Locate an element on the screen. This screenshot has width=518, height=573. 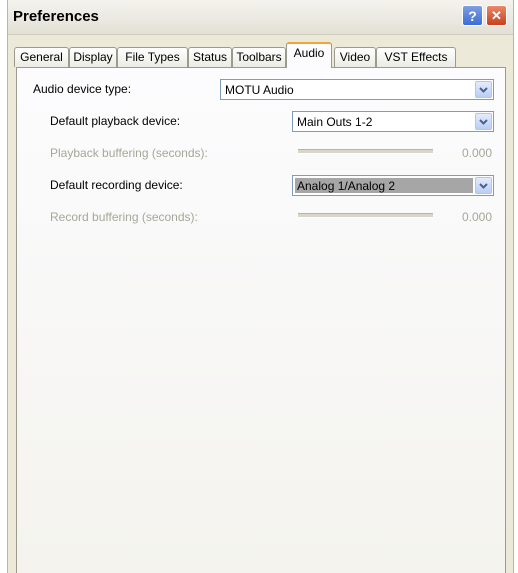
playback-device-value: Main Outs 1-2 is located at coordinates (335, 122).